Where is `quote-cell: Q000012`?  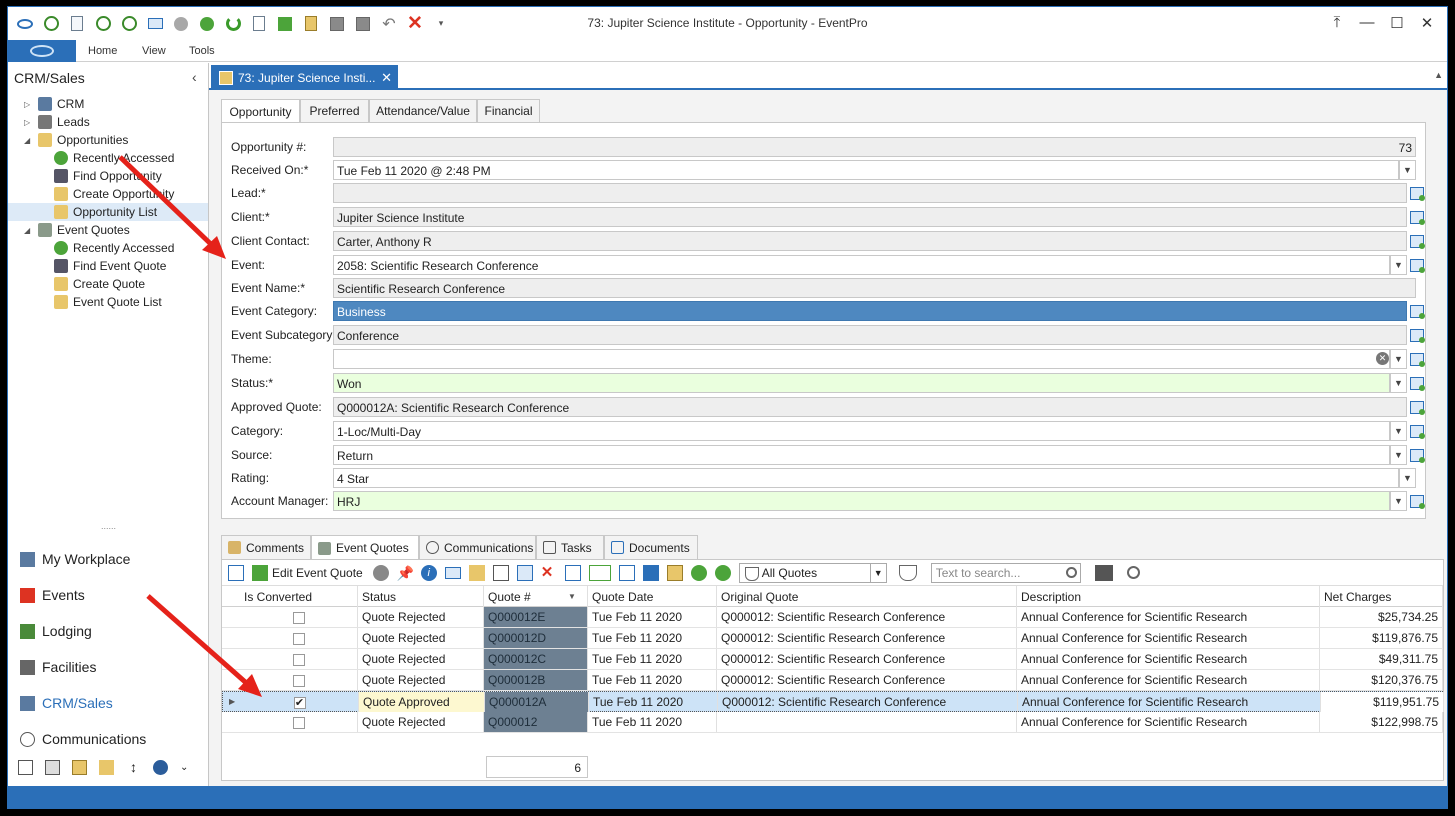
quote-cell: Q000012 is located at coordinates (536, 722).